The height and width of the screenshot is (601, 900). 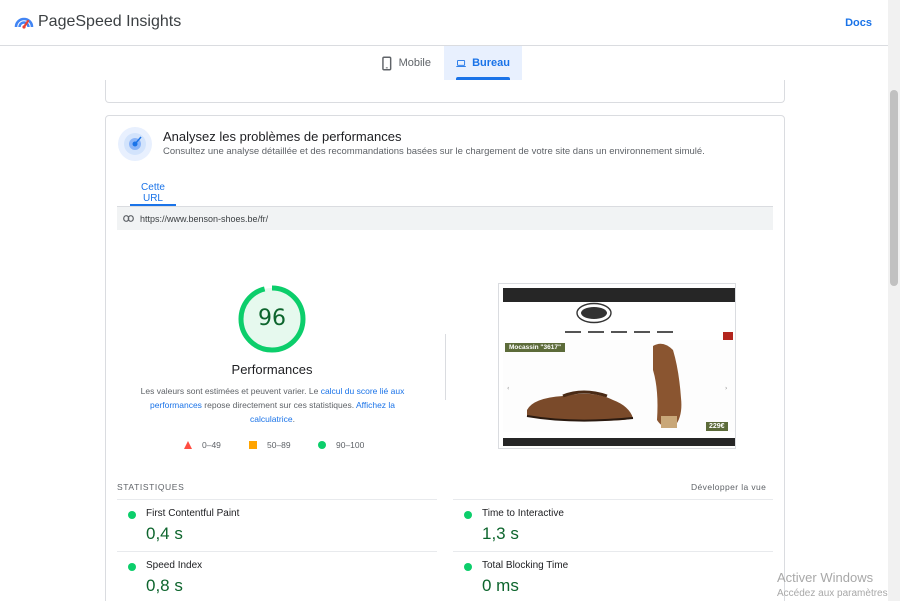 I want to click on diagnostics-title: Analysez les problèmes de performances, so click(x=282, y=136).